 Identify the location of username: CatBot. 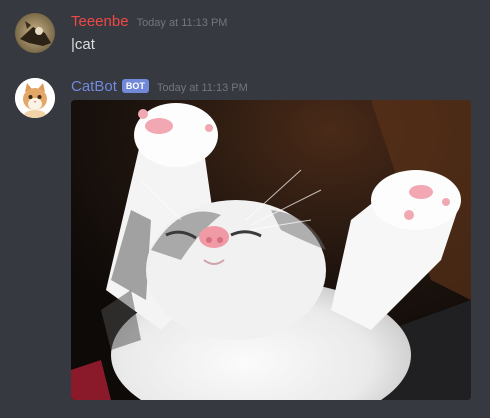
(94, 86).